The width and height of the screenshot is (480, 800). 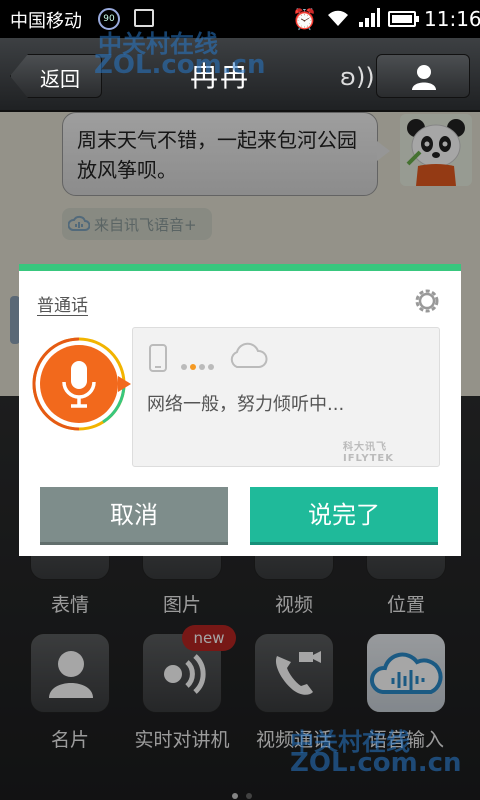 What do you see at coordinates (376, 763) in the screenshot?
I see `watermark-bottom-en: ZOL.com.cn` at bounding box center [376, 763].